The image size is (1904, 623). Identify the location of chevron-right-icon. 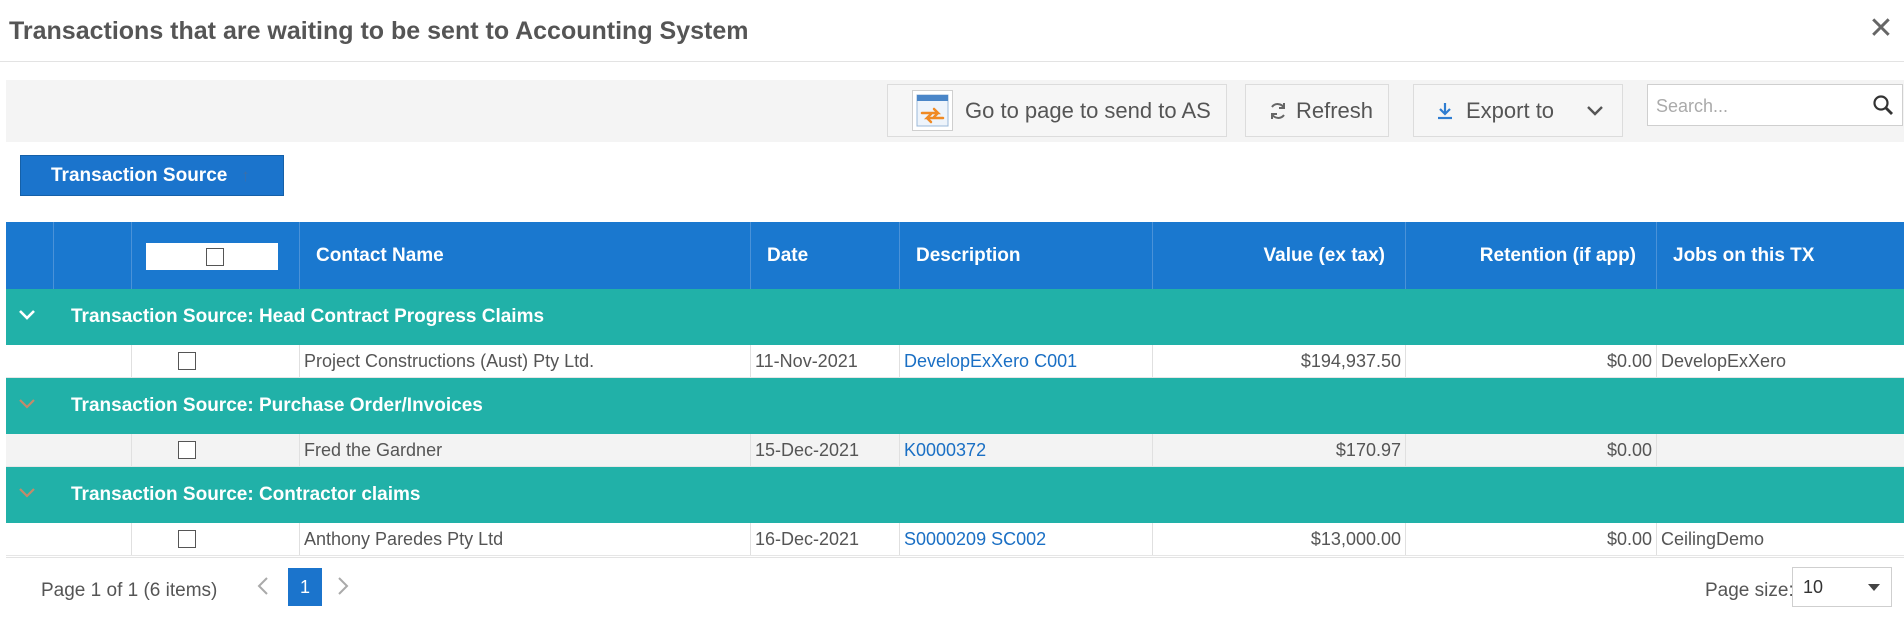
(343, 586).